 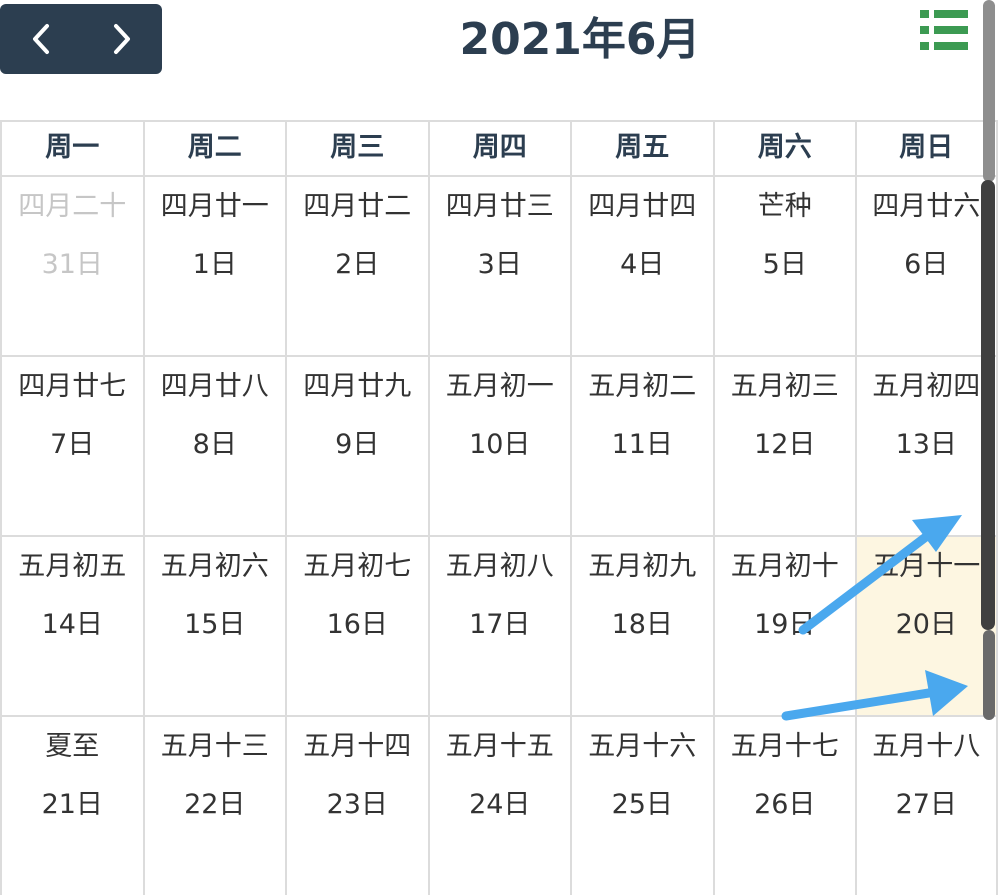 I want to click on chevron-right-icon, so click(x=121, y=39).